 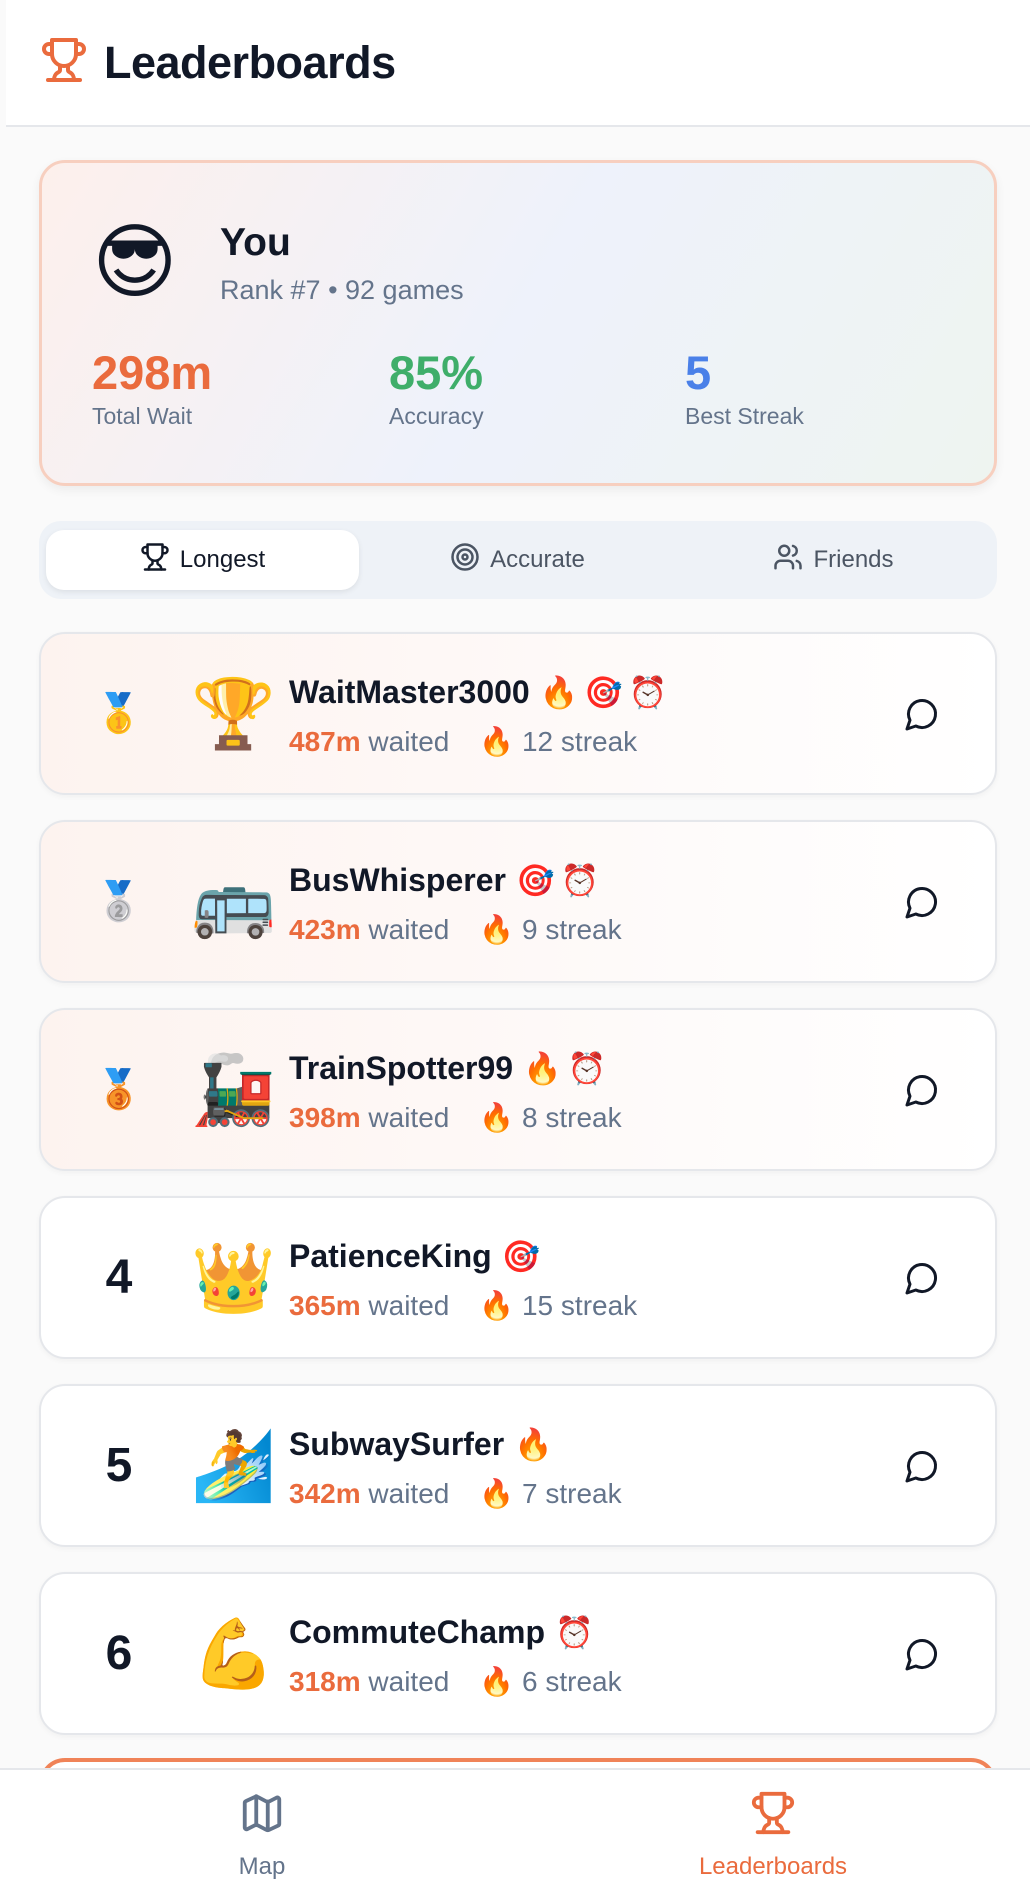 What do you see at coordinates (455, 1117) in the screenshot?
I see `player-stats: 398m waited 🔥 8 streak` at bounding box center [455, 1117].